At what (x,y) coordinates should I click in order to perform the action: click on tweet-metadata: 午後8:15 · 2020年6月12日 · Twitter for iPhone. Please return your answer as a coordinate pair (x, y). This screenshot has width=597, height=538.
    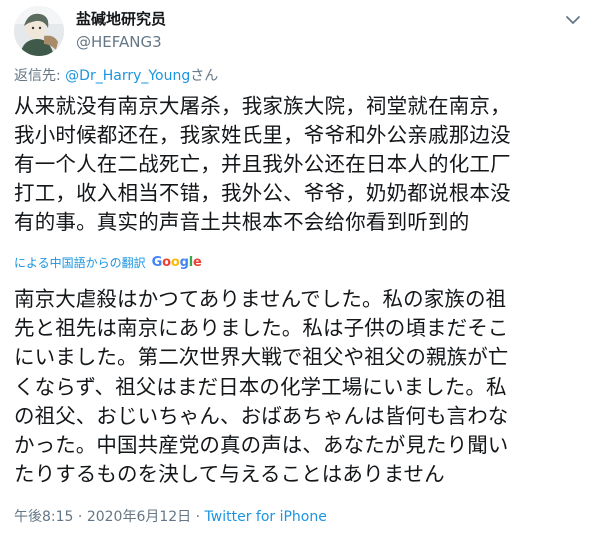
    Looking at the image, I should click on (170, 517).